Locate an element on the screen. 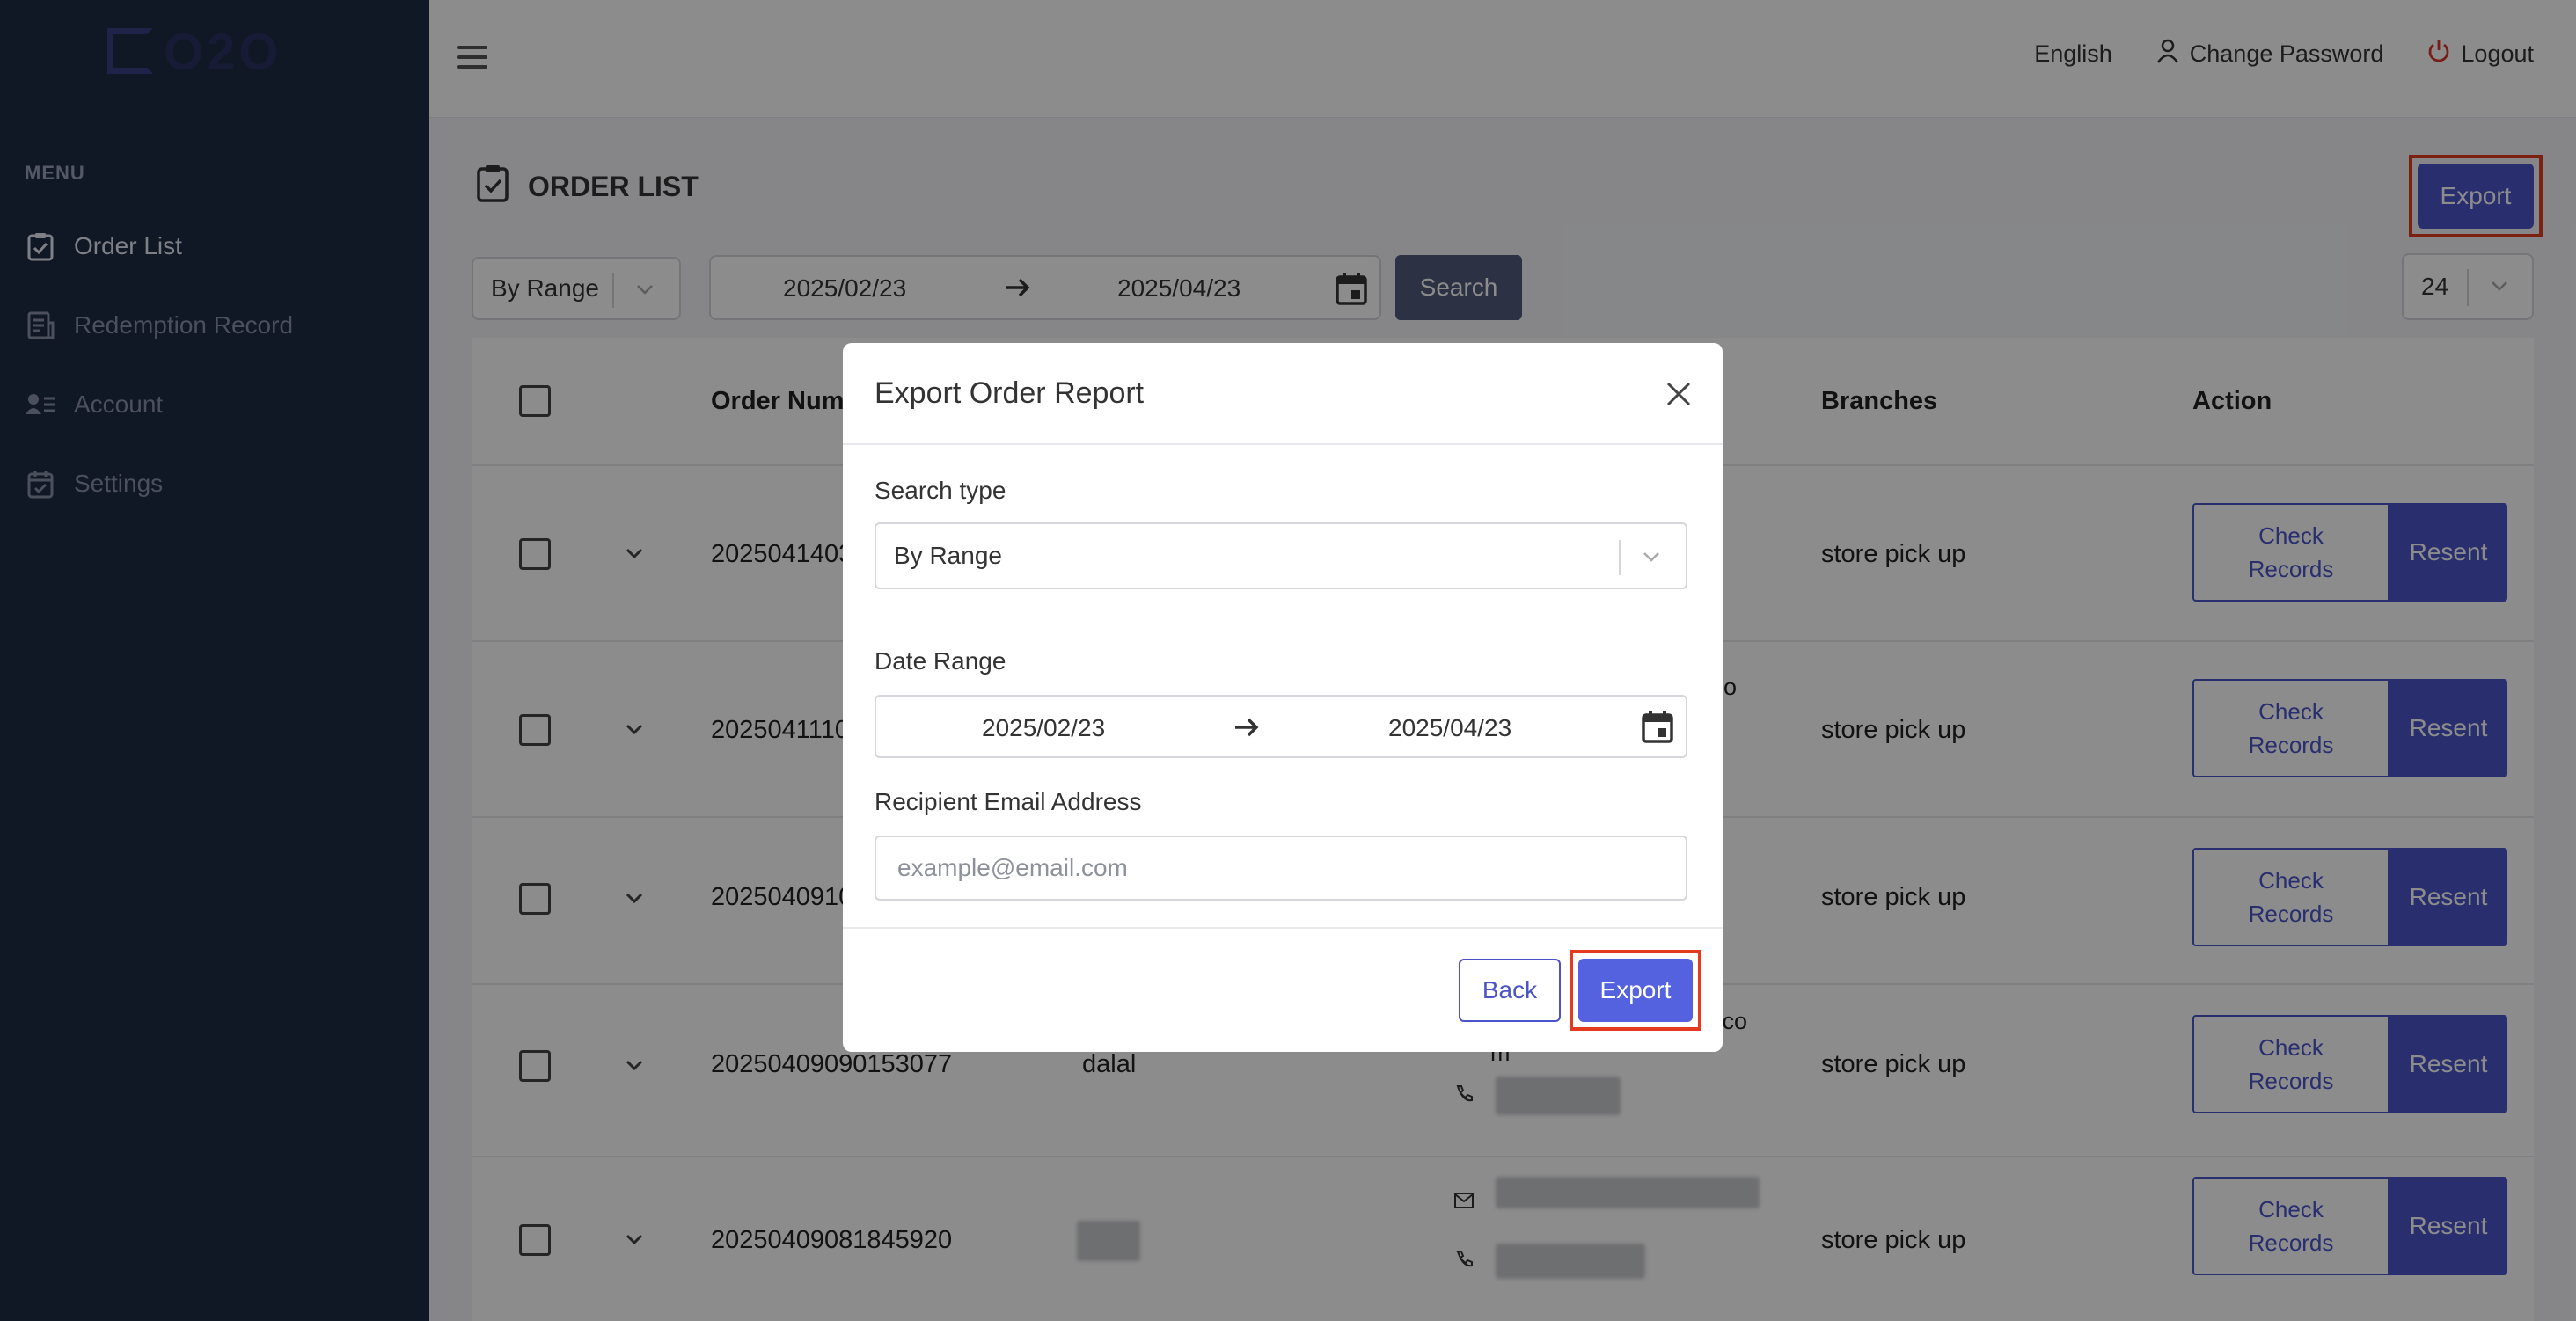  back-button: Back is located at coordinates (1510, 990).